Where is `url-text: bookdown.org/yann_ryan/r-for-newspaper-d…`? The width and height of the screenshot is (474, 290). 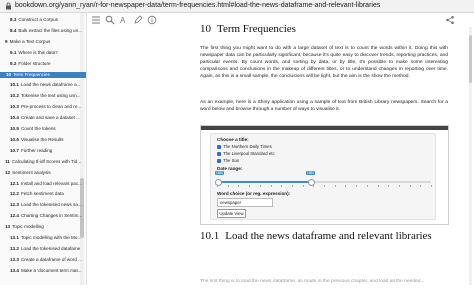 url-text: bookdown.org/yann_ryan/r-for-newspaper-d… is located at coordinates (197, 6).